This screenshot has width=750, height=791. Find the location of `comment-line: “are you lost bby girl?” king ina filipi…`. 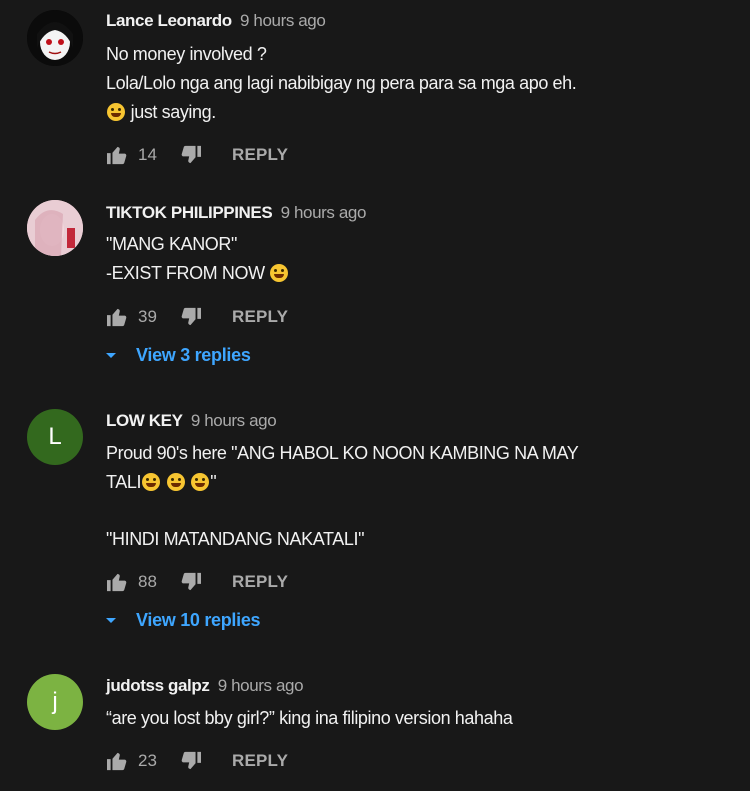

comment-line: “are you lost bby girl?” king ina filipi… is located at coordinates (309, 718).